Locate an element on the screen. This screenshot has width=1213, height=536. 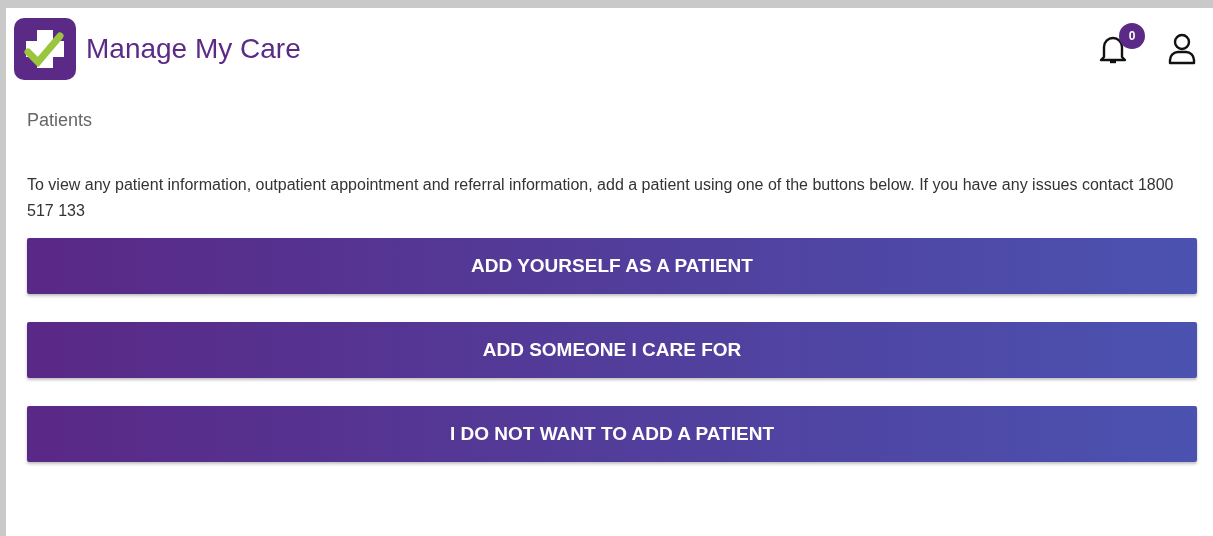
intro-text: To view any patient information, outpatient appointment and referral information, add a patient using one of the buttons below. If you have any issues contact 1800 517 133 is located at coordinates (601, 198).